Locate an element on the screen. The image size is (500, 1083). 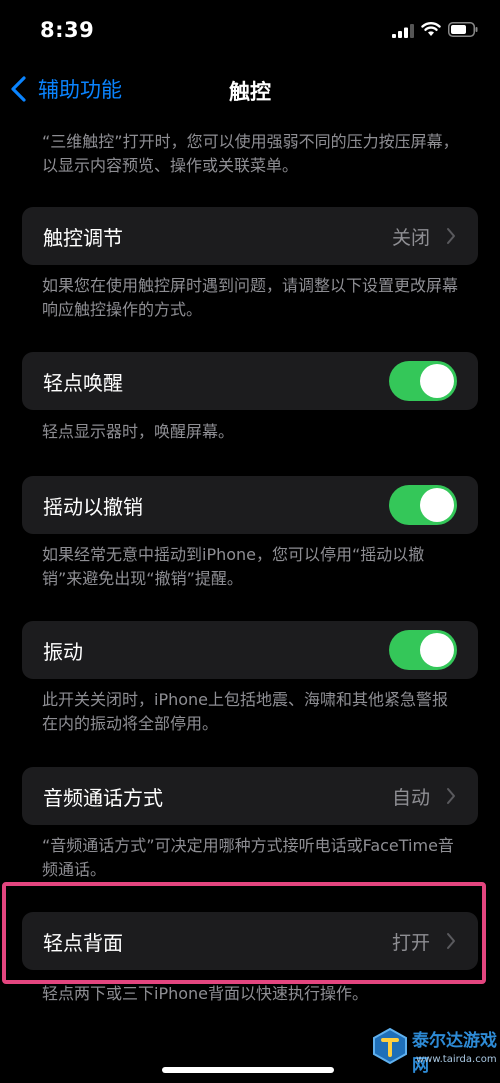
cell-label: 轻点唤醒 is located at coordinates (83, 383).